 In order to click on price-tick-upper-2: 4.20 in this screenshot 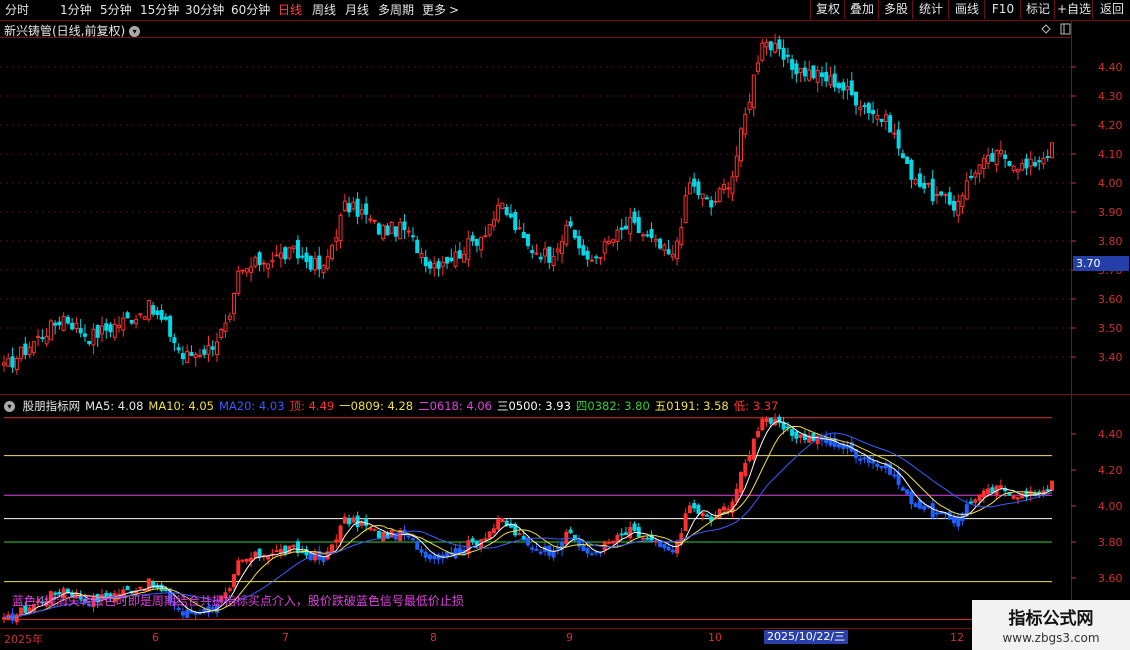, I will do `click(1110, 125)`.